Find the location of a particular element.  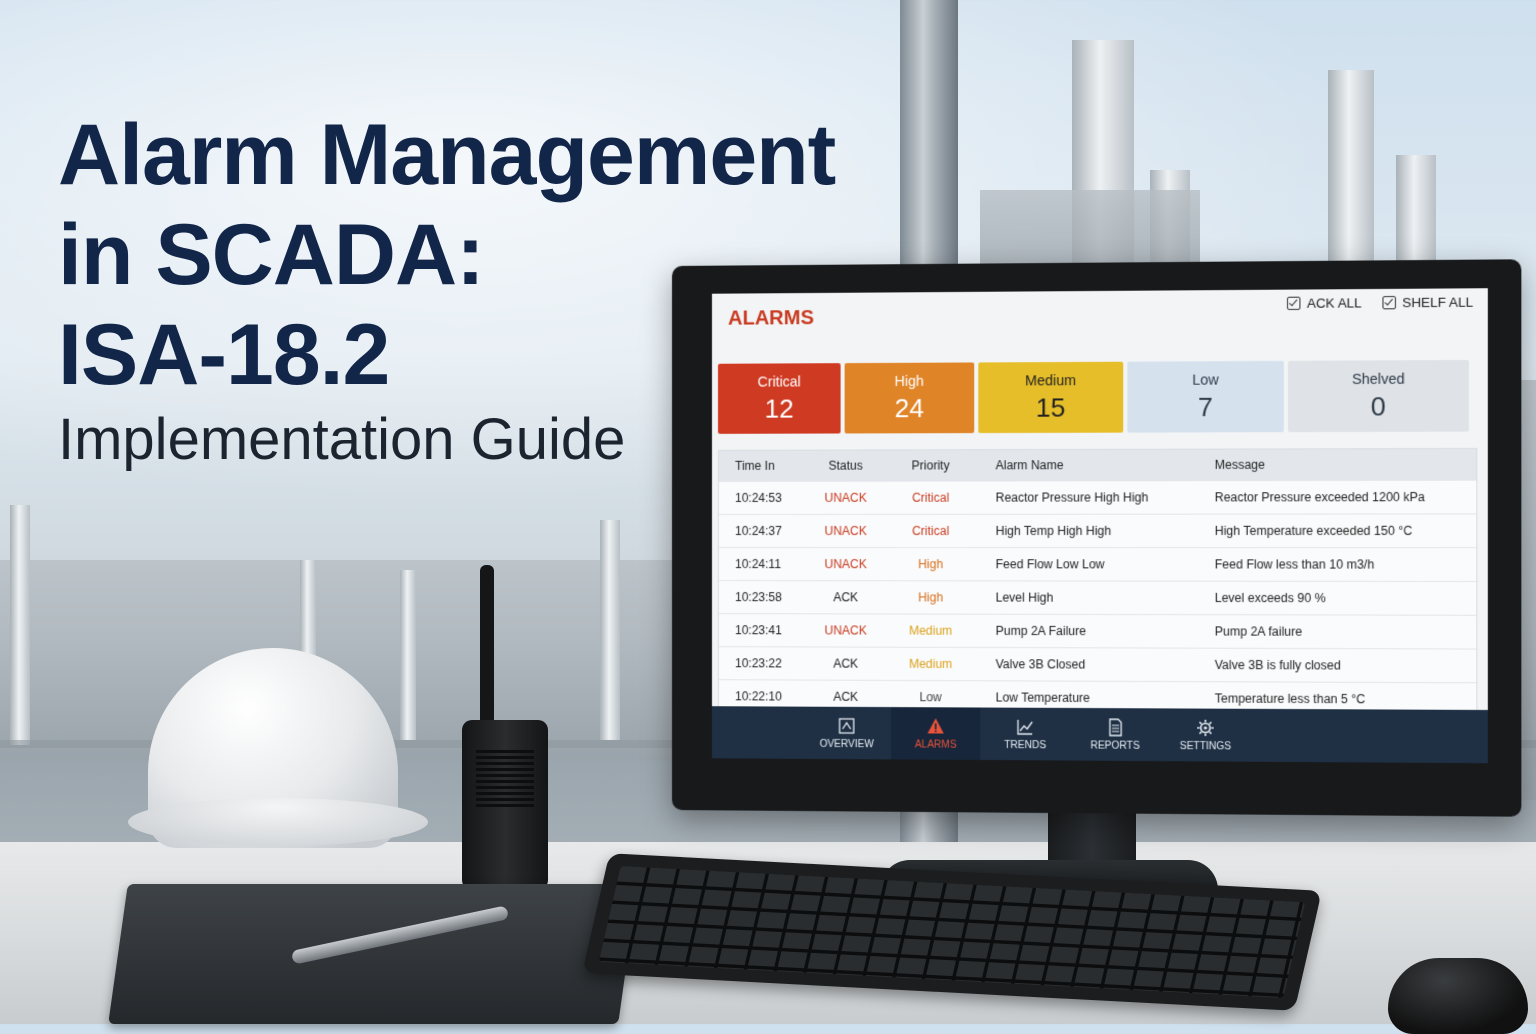

computer-mouse is located at coordinates (1458, 996).